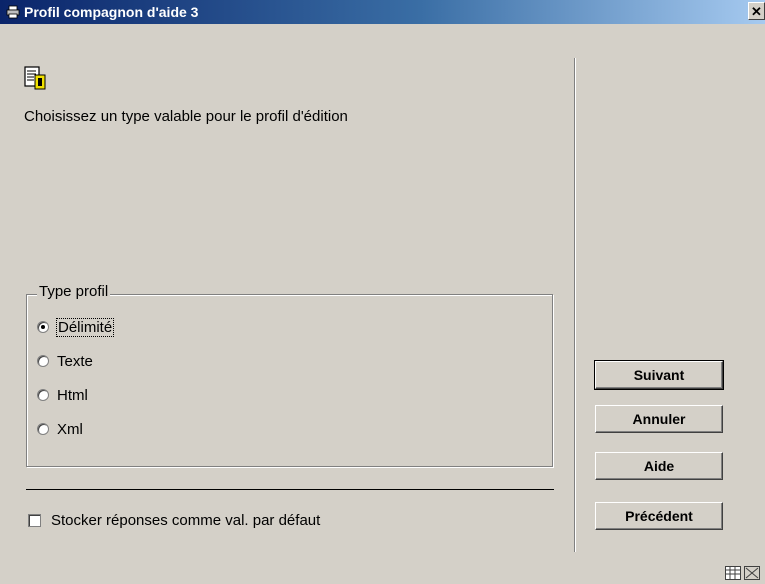 The image size is (765, 584). I want to click on printer-icon, so click(13, 13).